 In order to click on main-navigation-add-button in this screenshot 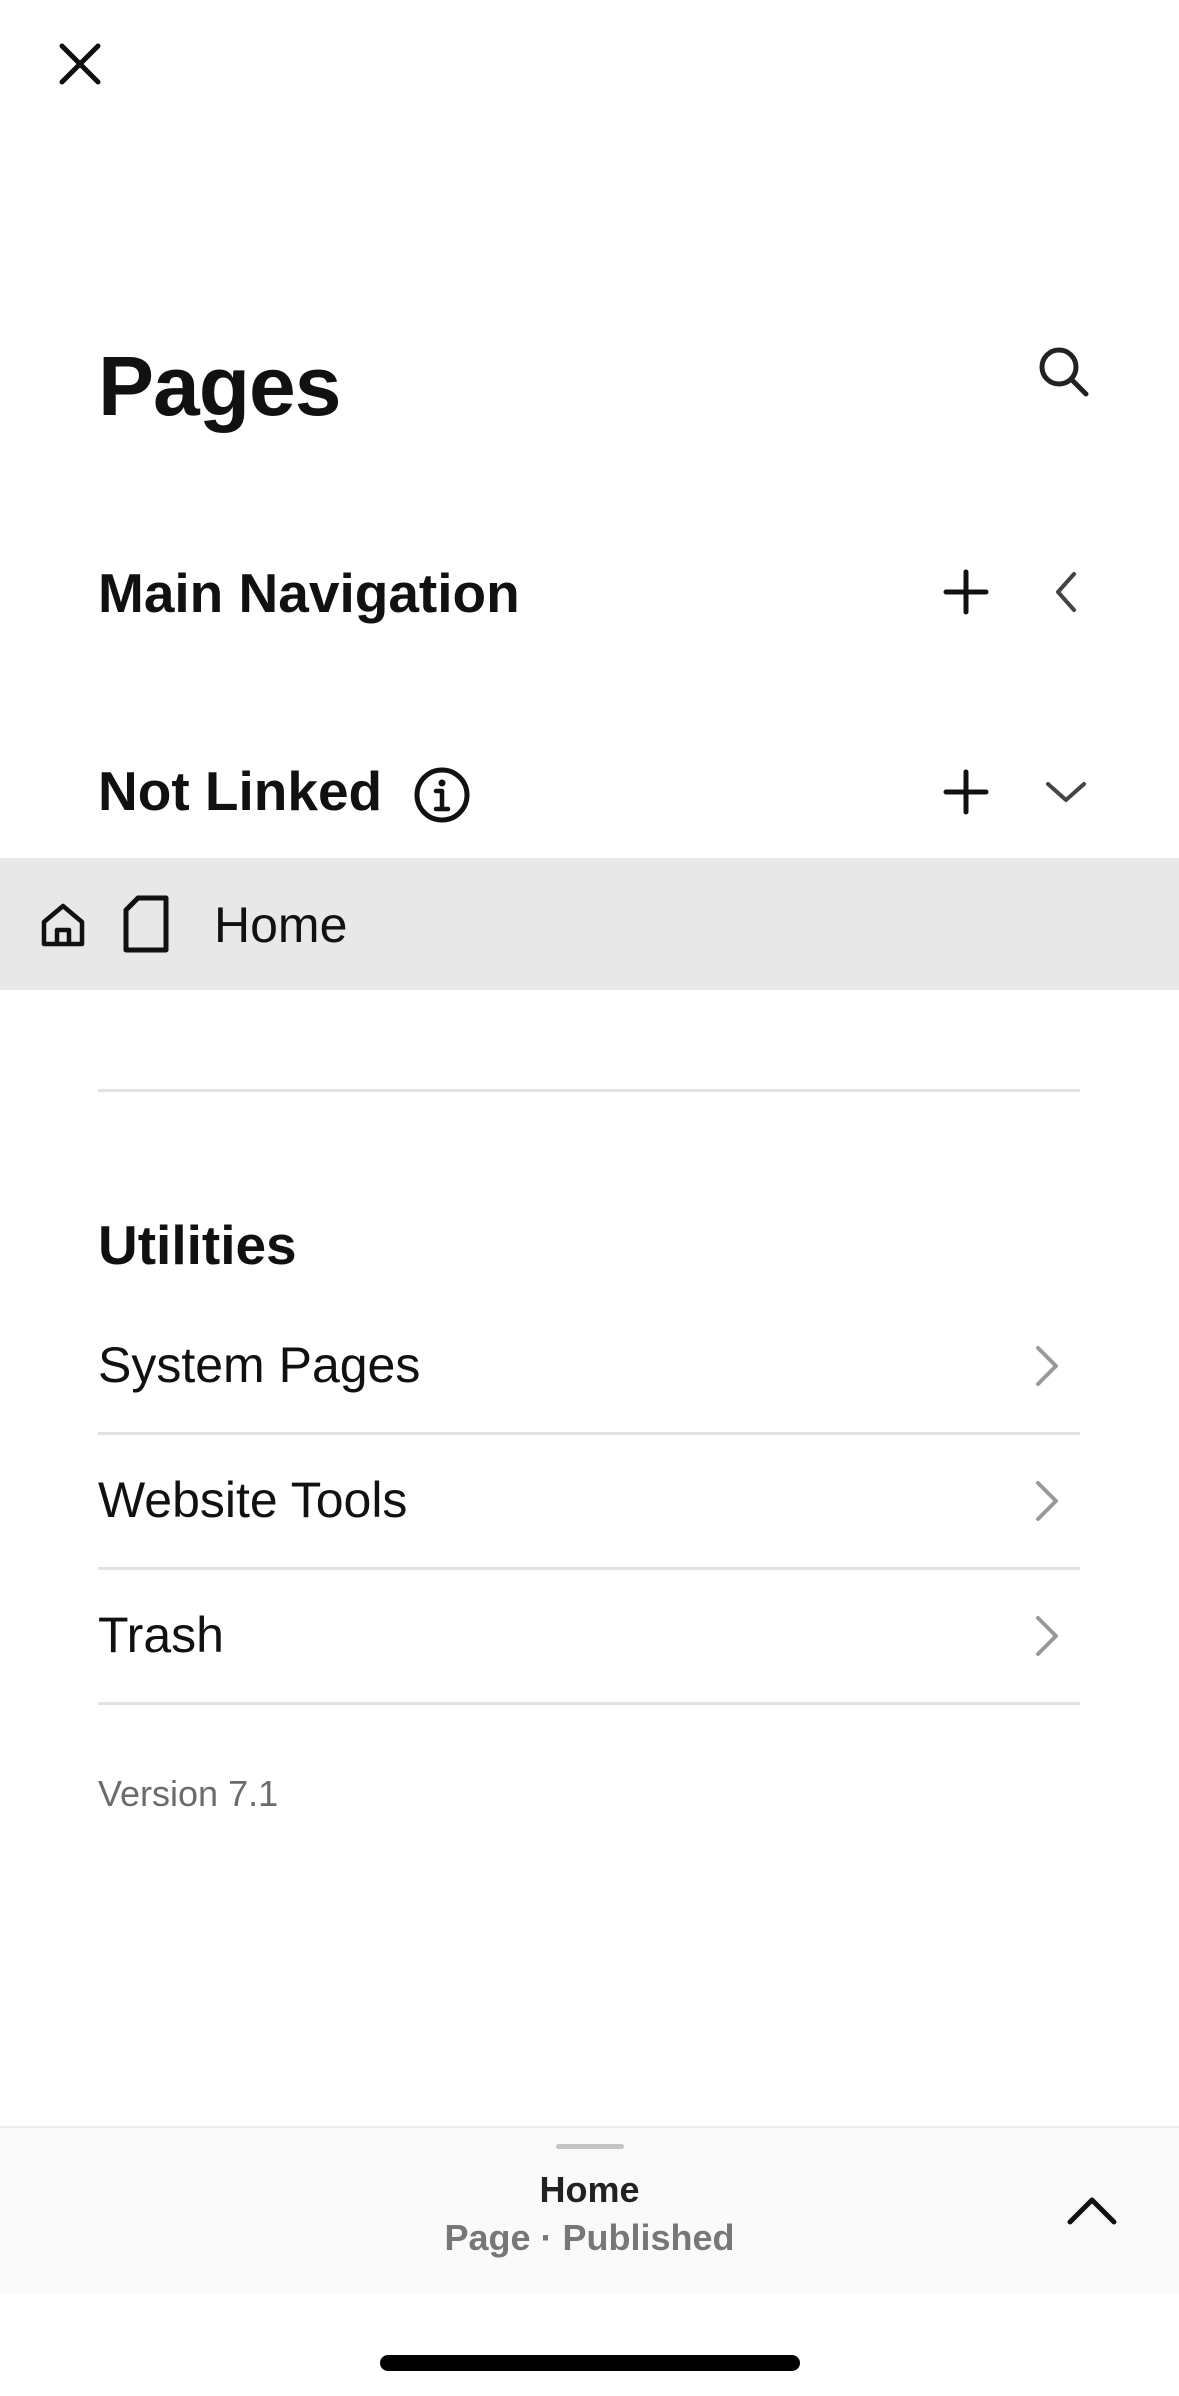, I will do `click(966, 592)`.